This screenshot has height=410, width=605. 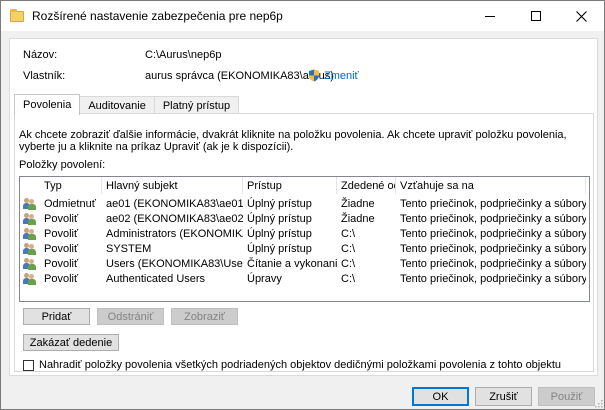 What do you see at coordinates (183, 55) in the screenshot?
I see `name-value: C:\Aurus\nep6p` at bounding box center [183, 55].